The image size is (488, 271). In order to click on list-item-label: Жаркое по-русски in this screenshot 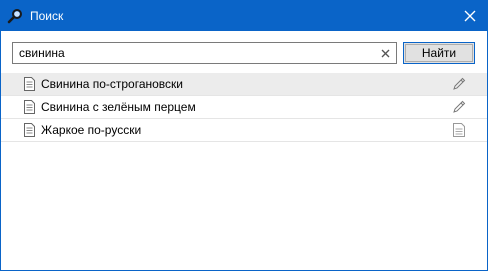, I will do `click(91, 130)`.